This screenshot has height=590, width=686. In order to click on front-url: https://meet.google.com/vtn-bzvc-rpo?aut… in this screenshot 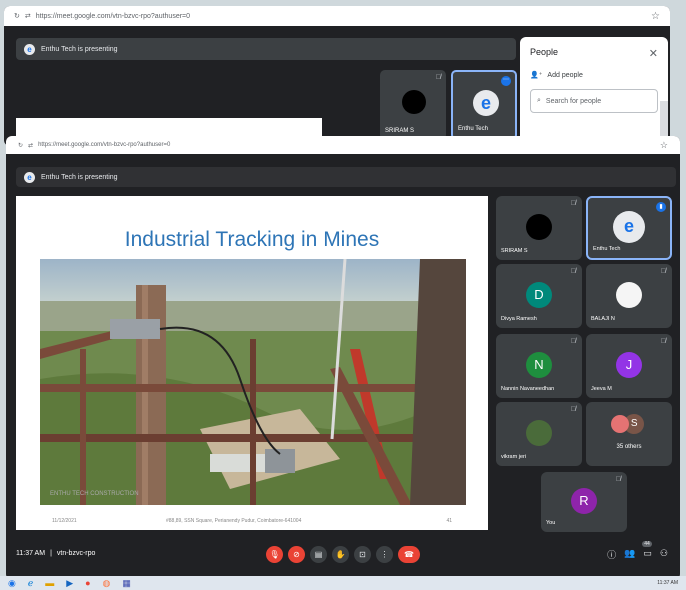, I will do `click(104, 145)`.